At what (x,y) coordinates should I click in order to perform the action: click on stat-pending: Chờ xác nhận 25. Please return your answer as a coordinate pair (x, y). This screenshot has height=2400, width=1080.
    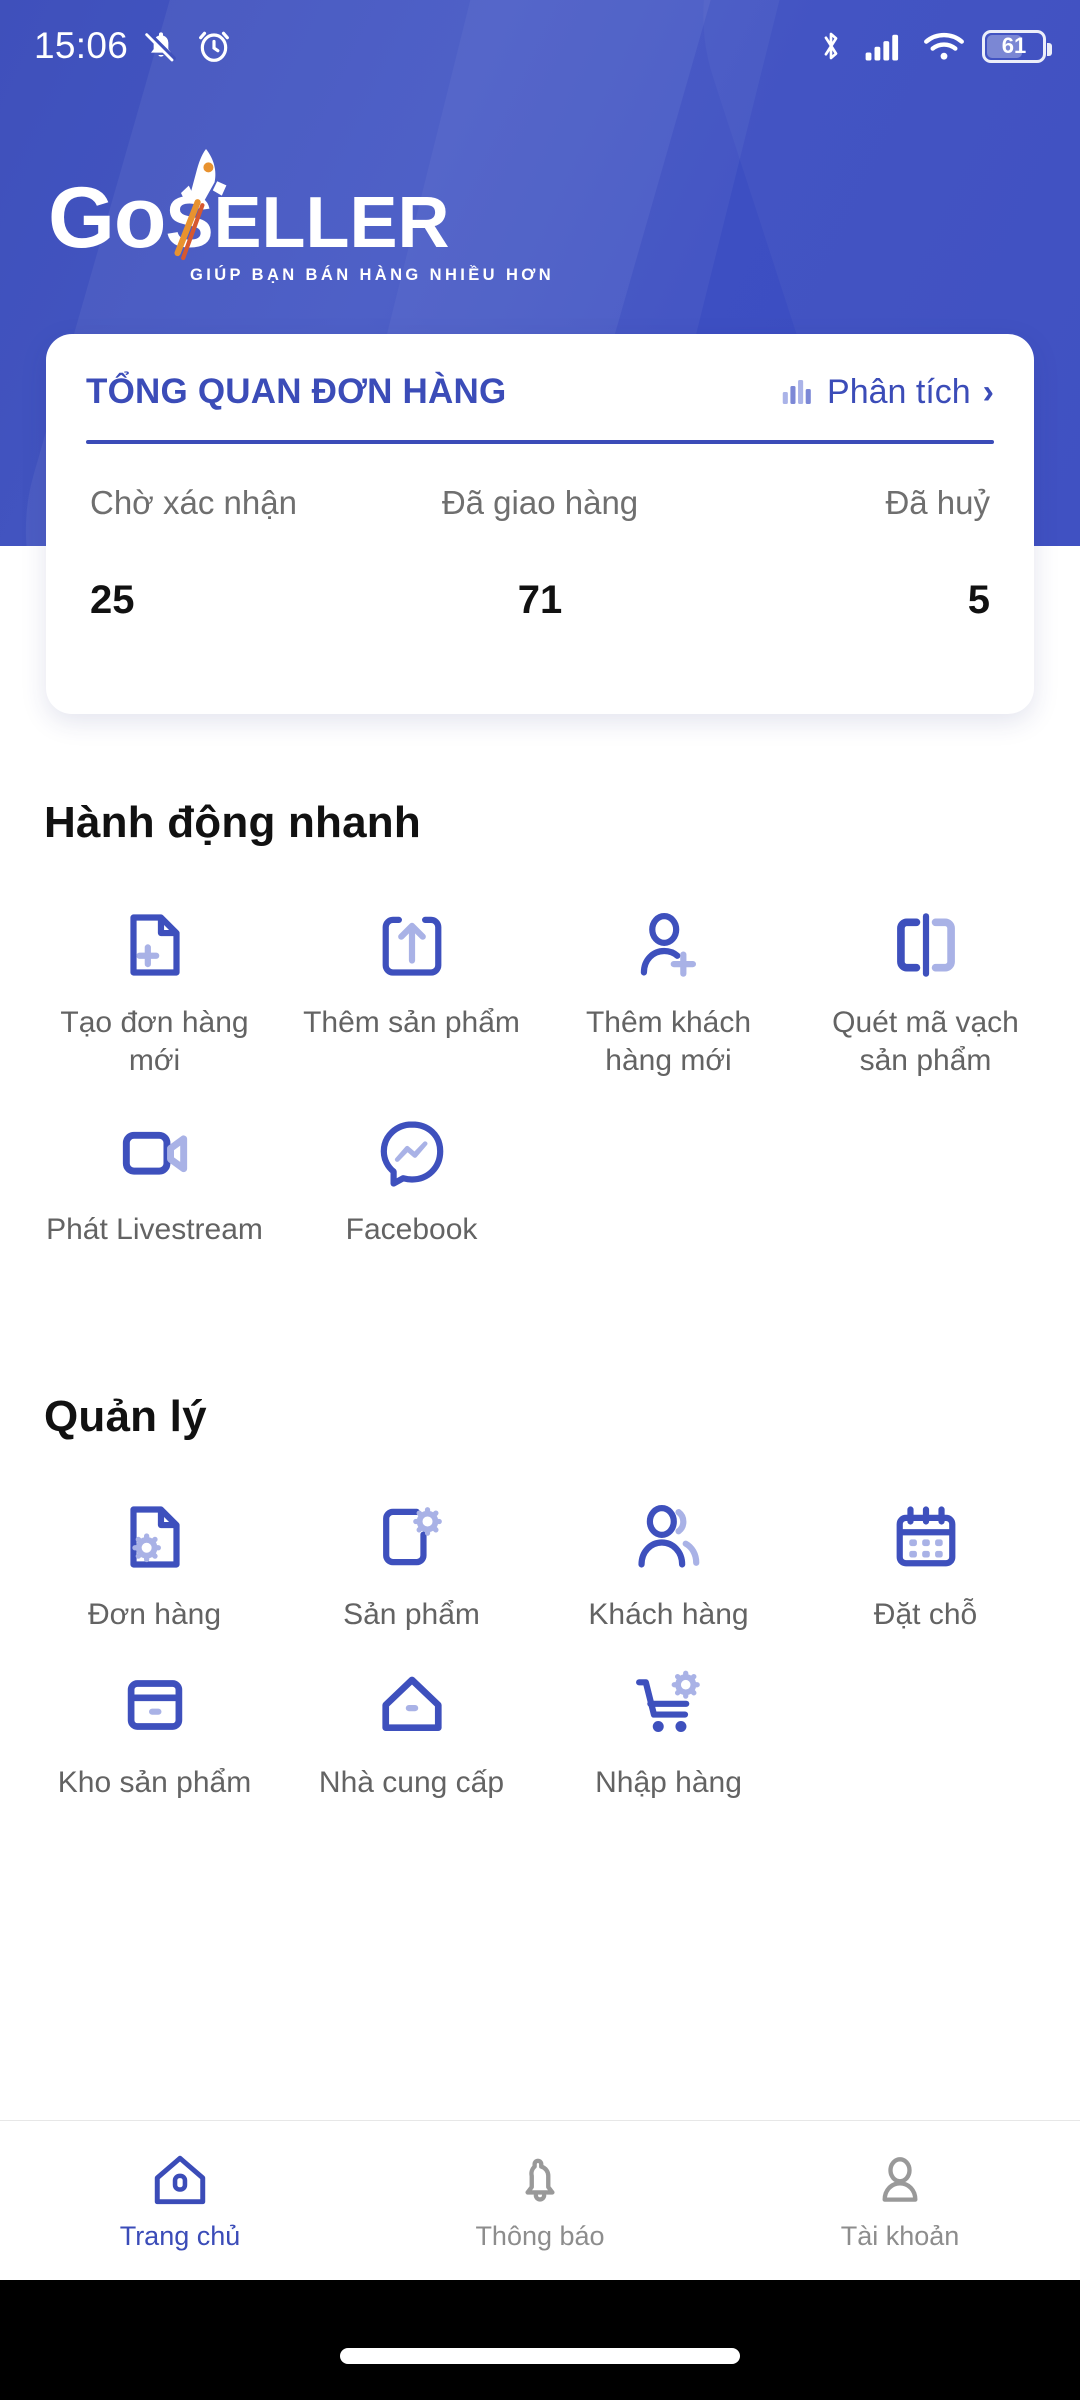
    Looking at the image, I should click on (238, 553).